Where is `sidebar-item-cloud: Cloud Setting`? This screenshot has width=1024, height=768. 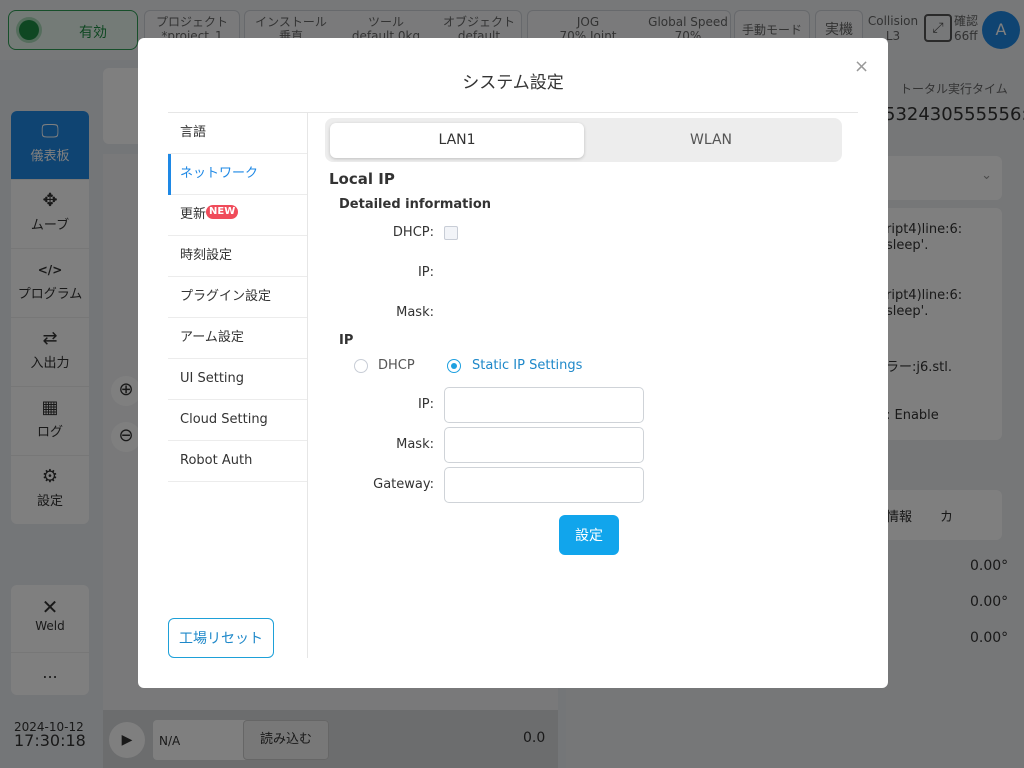
sidebar-item-cloud: Cloud Setting is located at coordinates (237, 420).